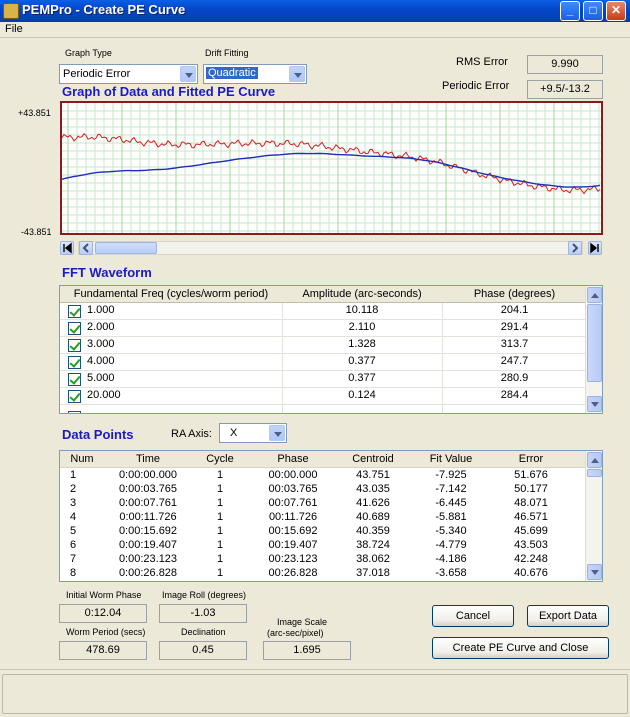 This screenshot has width=630, height=717. Describe the element at coordinates (323, 490) in the screenshot. I see `table-row: 2 0:00:03.765 1 00:03.765 43.035 -7.142 50.177` at that location.